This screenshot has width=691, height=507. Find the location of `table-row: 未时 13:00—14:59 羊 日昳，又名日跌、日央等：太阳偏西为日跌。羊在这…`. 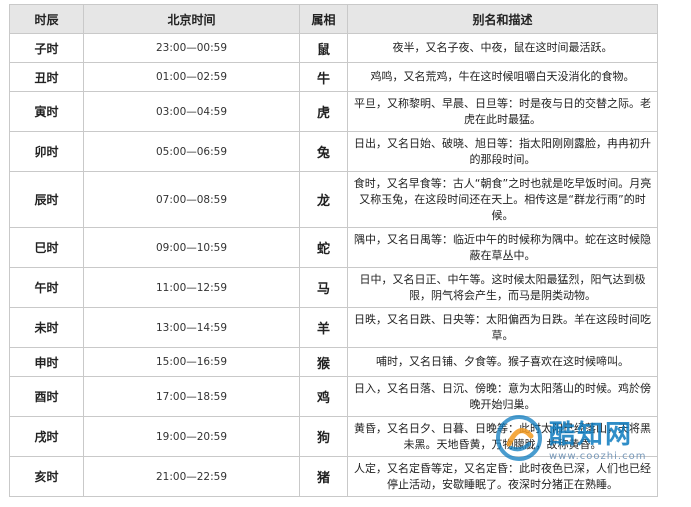

table-row: 未时 13:00—14:59 羊 日昳，又名日跌、日央等：太阳偏西为日跌。羊在这… is located at coordinates (333, 327).